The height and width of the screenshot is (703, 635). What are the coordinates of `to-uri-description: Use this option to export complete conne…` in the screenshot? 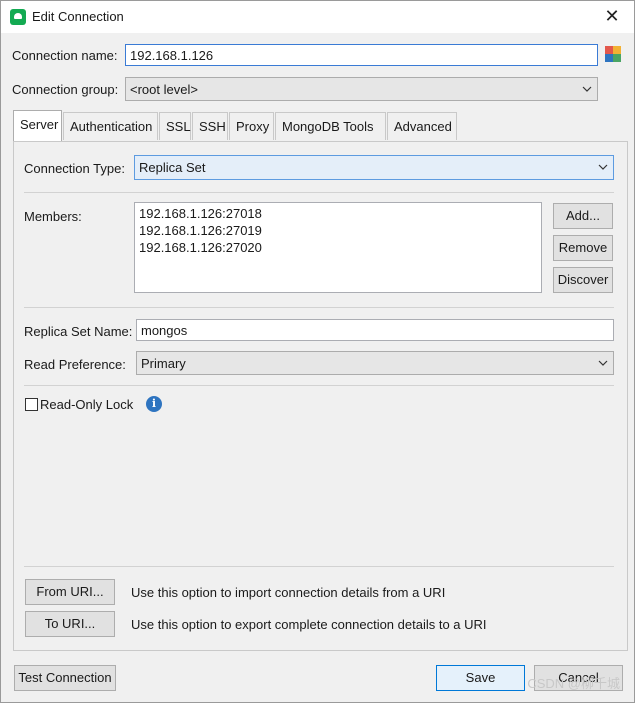 It's located at (309, 624).